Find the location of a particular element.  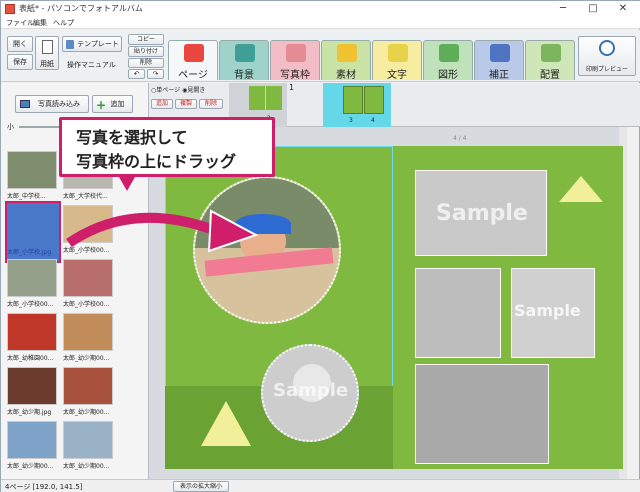

size-small-label: 小 is located at coordinates (10, 127).